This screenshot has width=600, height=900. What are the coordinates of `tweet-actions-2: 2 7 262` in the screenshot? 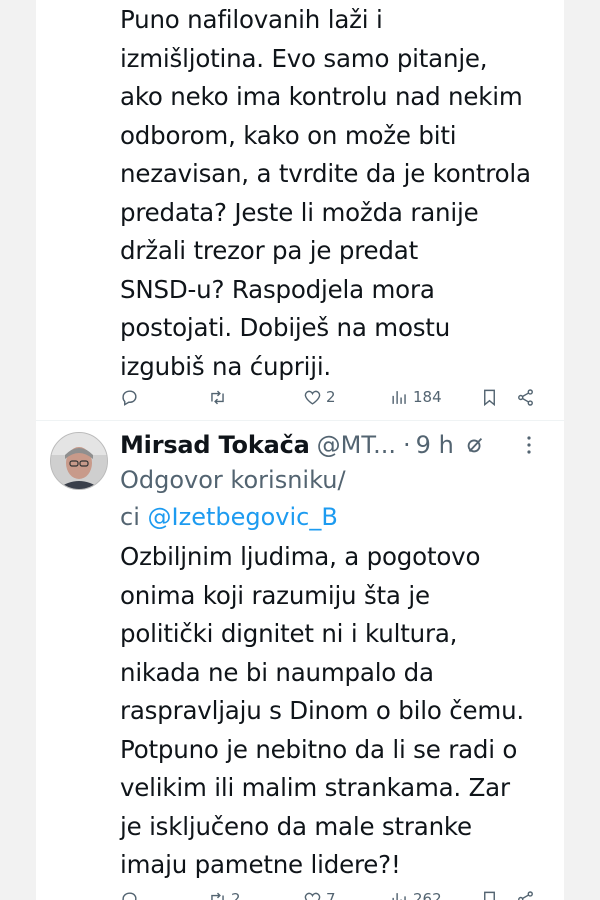 It's located at (335, 892).